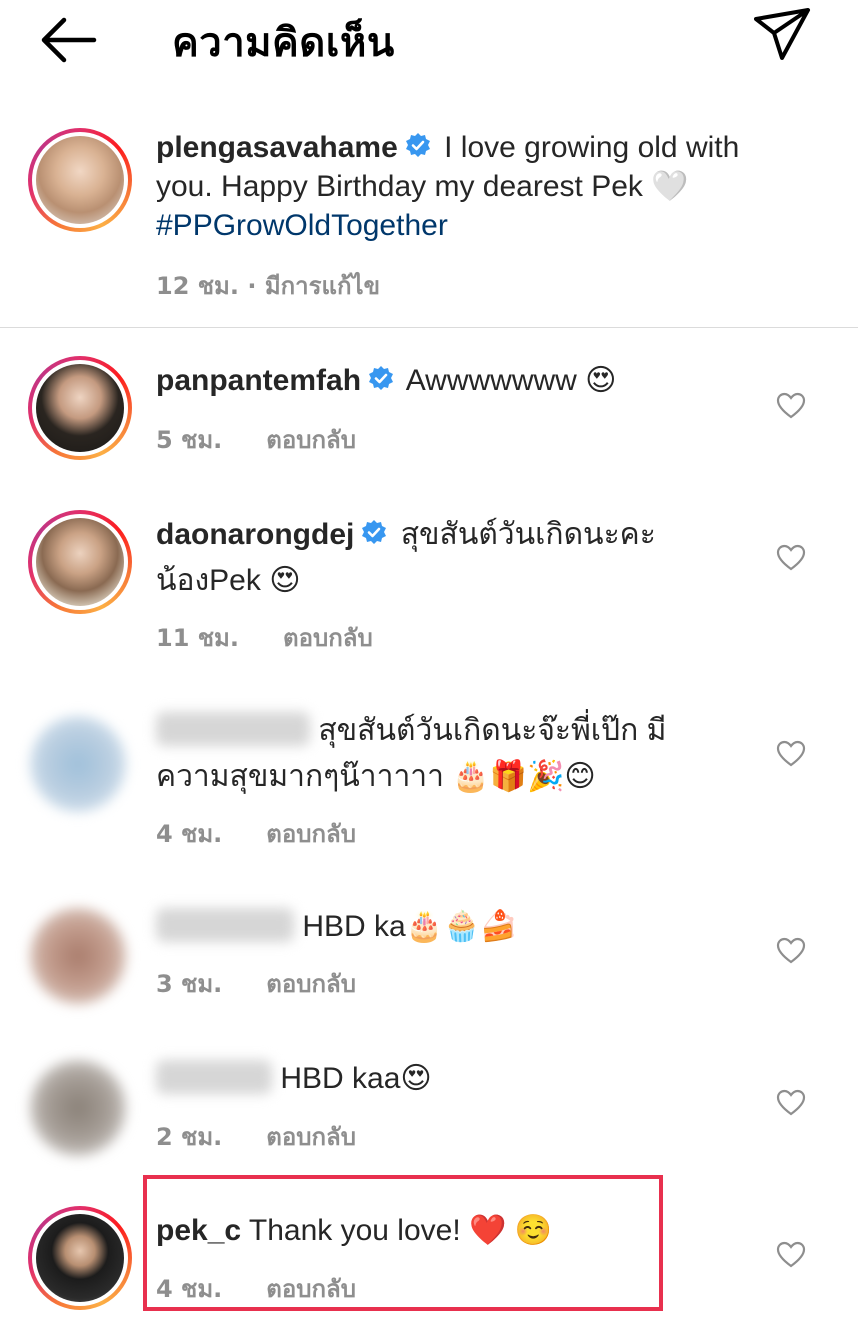 The height and width of the screenshot is (1338, 858). Describe the element at coordinates (189, 1137) in the screenshot. I see `timestamp: 2 ชม.` at that location.